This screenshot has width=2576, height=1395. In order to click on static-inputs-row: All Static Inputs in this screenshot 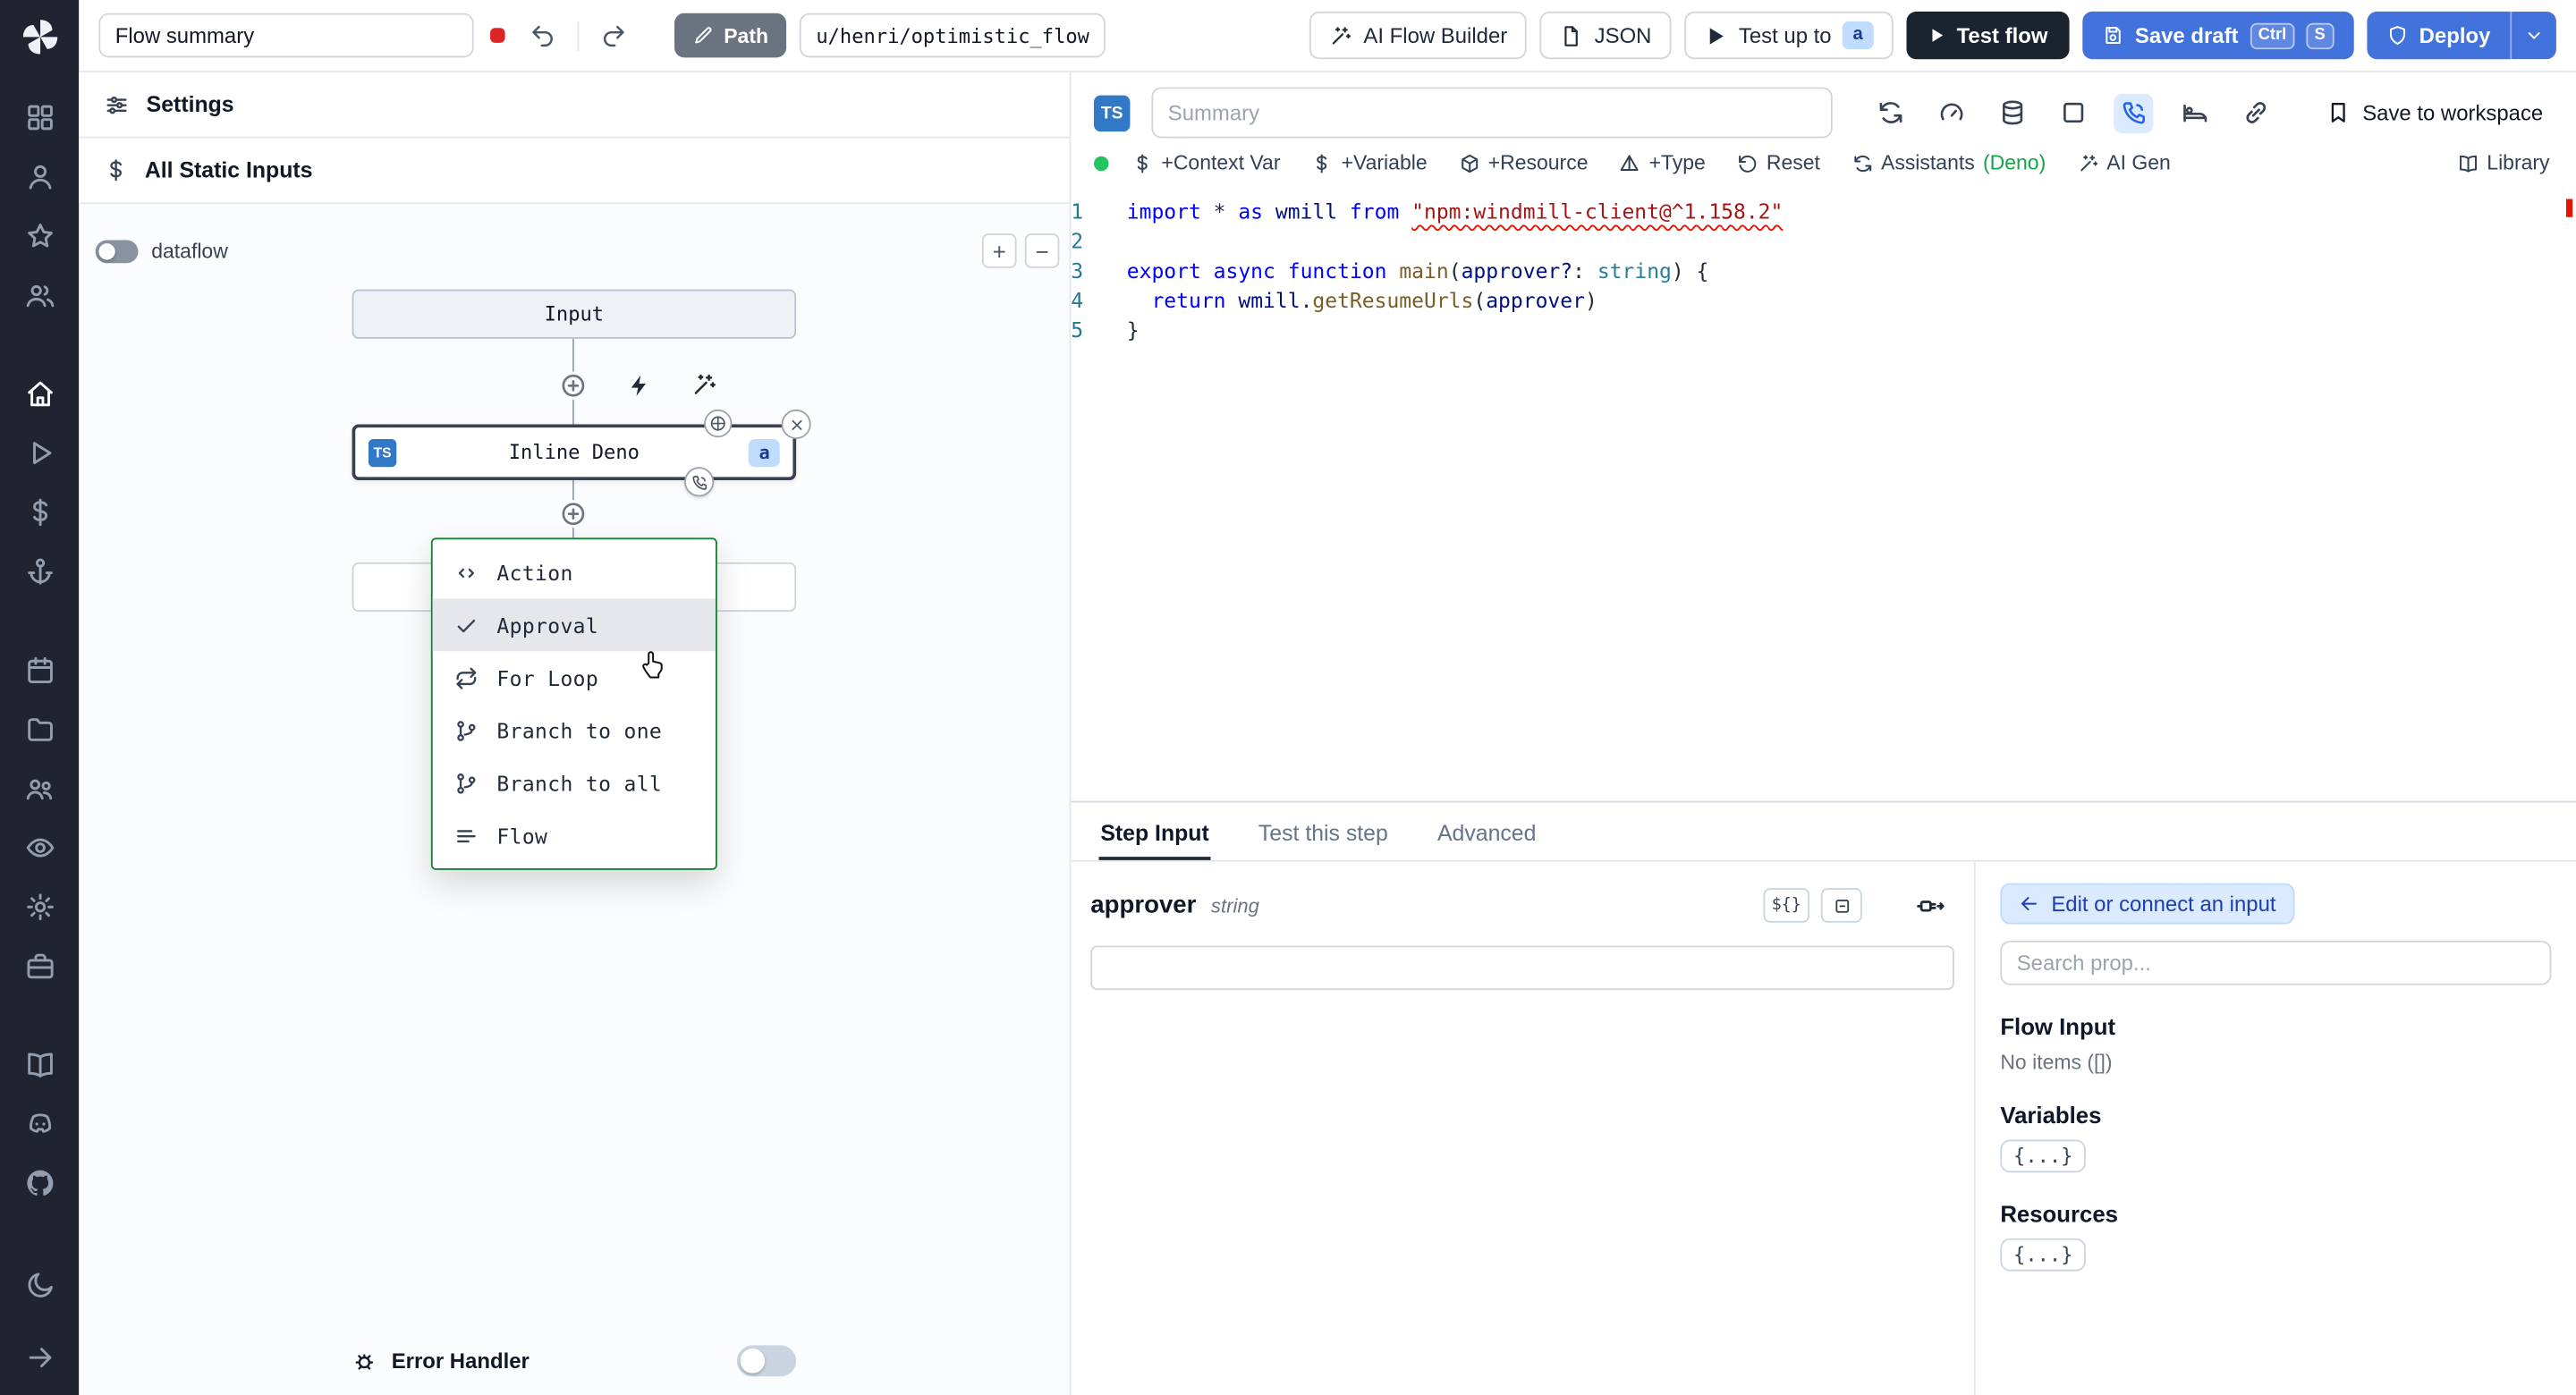, I will do `click(574, 171)`.